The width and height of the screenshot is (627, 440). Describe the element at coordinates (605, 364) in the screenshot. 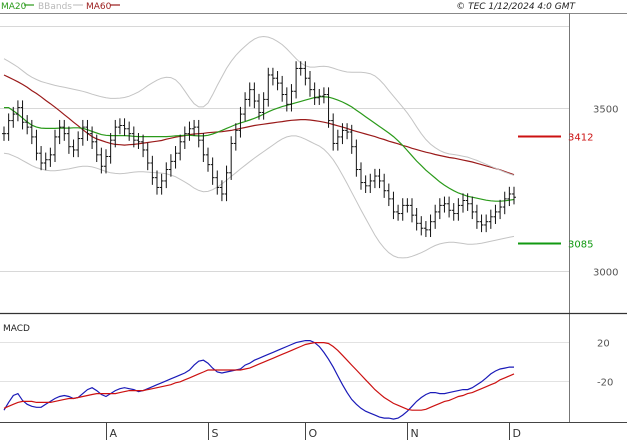

I see `macd-yticks: 20 -20` at that location.